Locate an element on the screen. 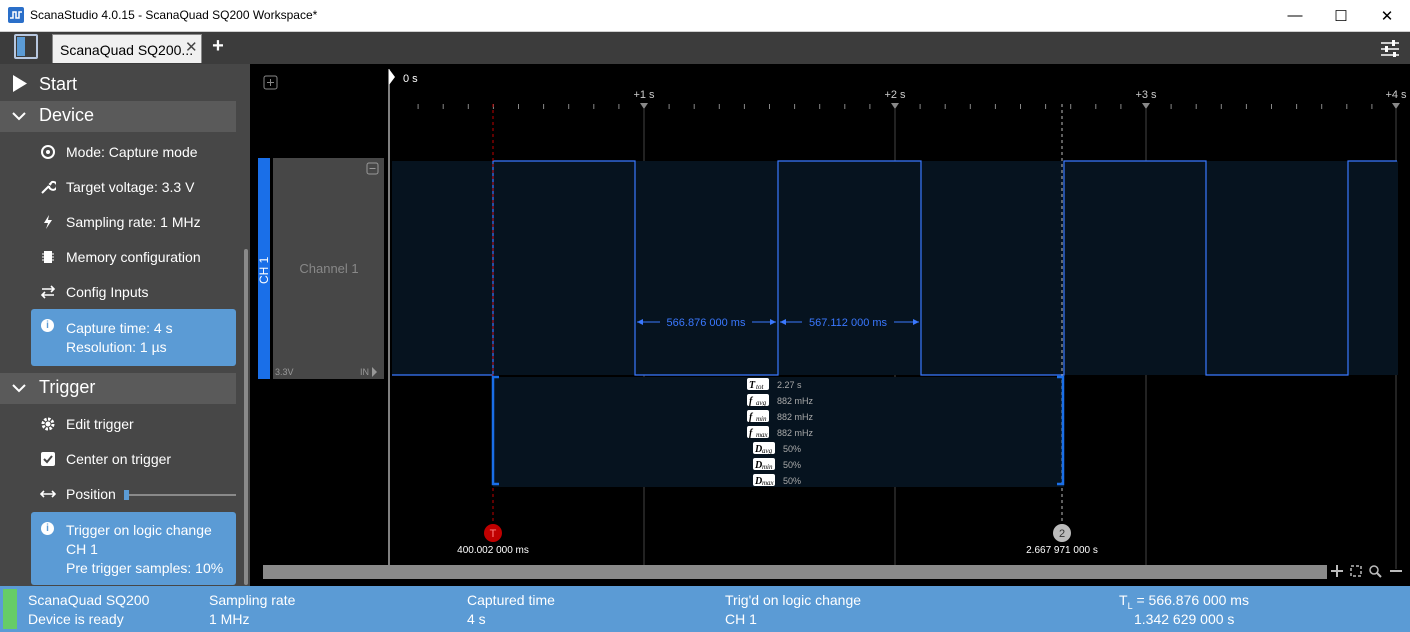 This screenshot has width=1410, height=632. memory-configuration-label: Memory configuration is located at coordinates (133, 257).